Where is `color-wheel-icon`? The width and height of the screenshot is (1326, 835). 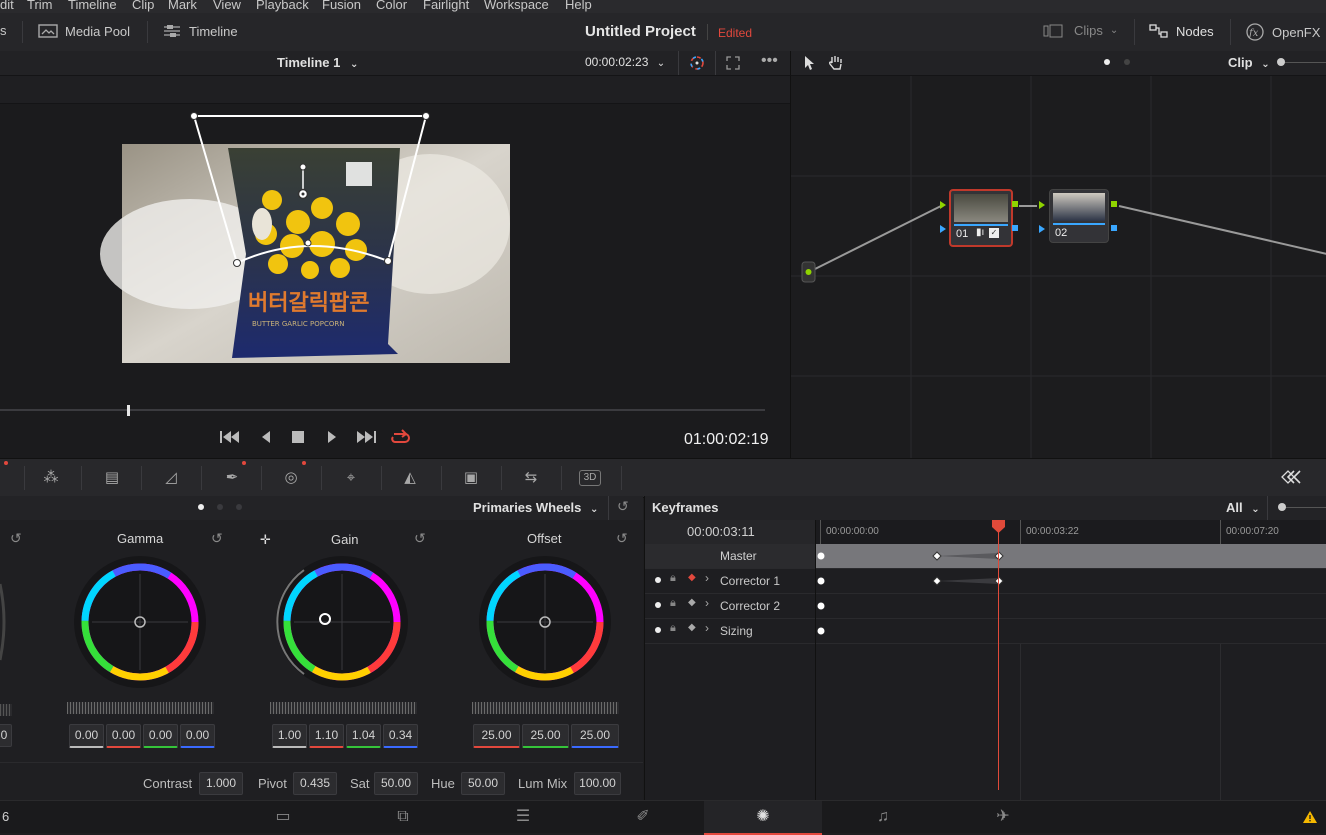 color-wheel-icon is located at coordinates (697, 63).